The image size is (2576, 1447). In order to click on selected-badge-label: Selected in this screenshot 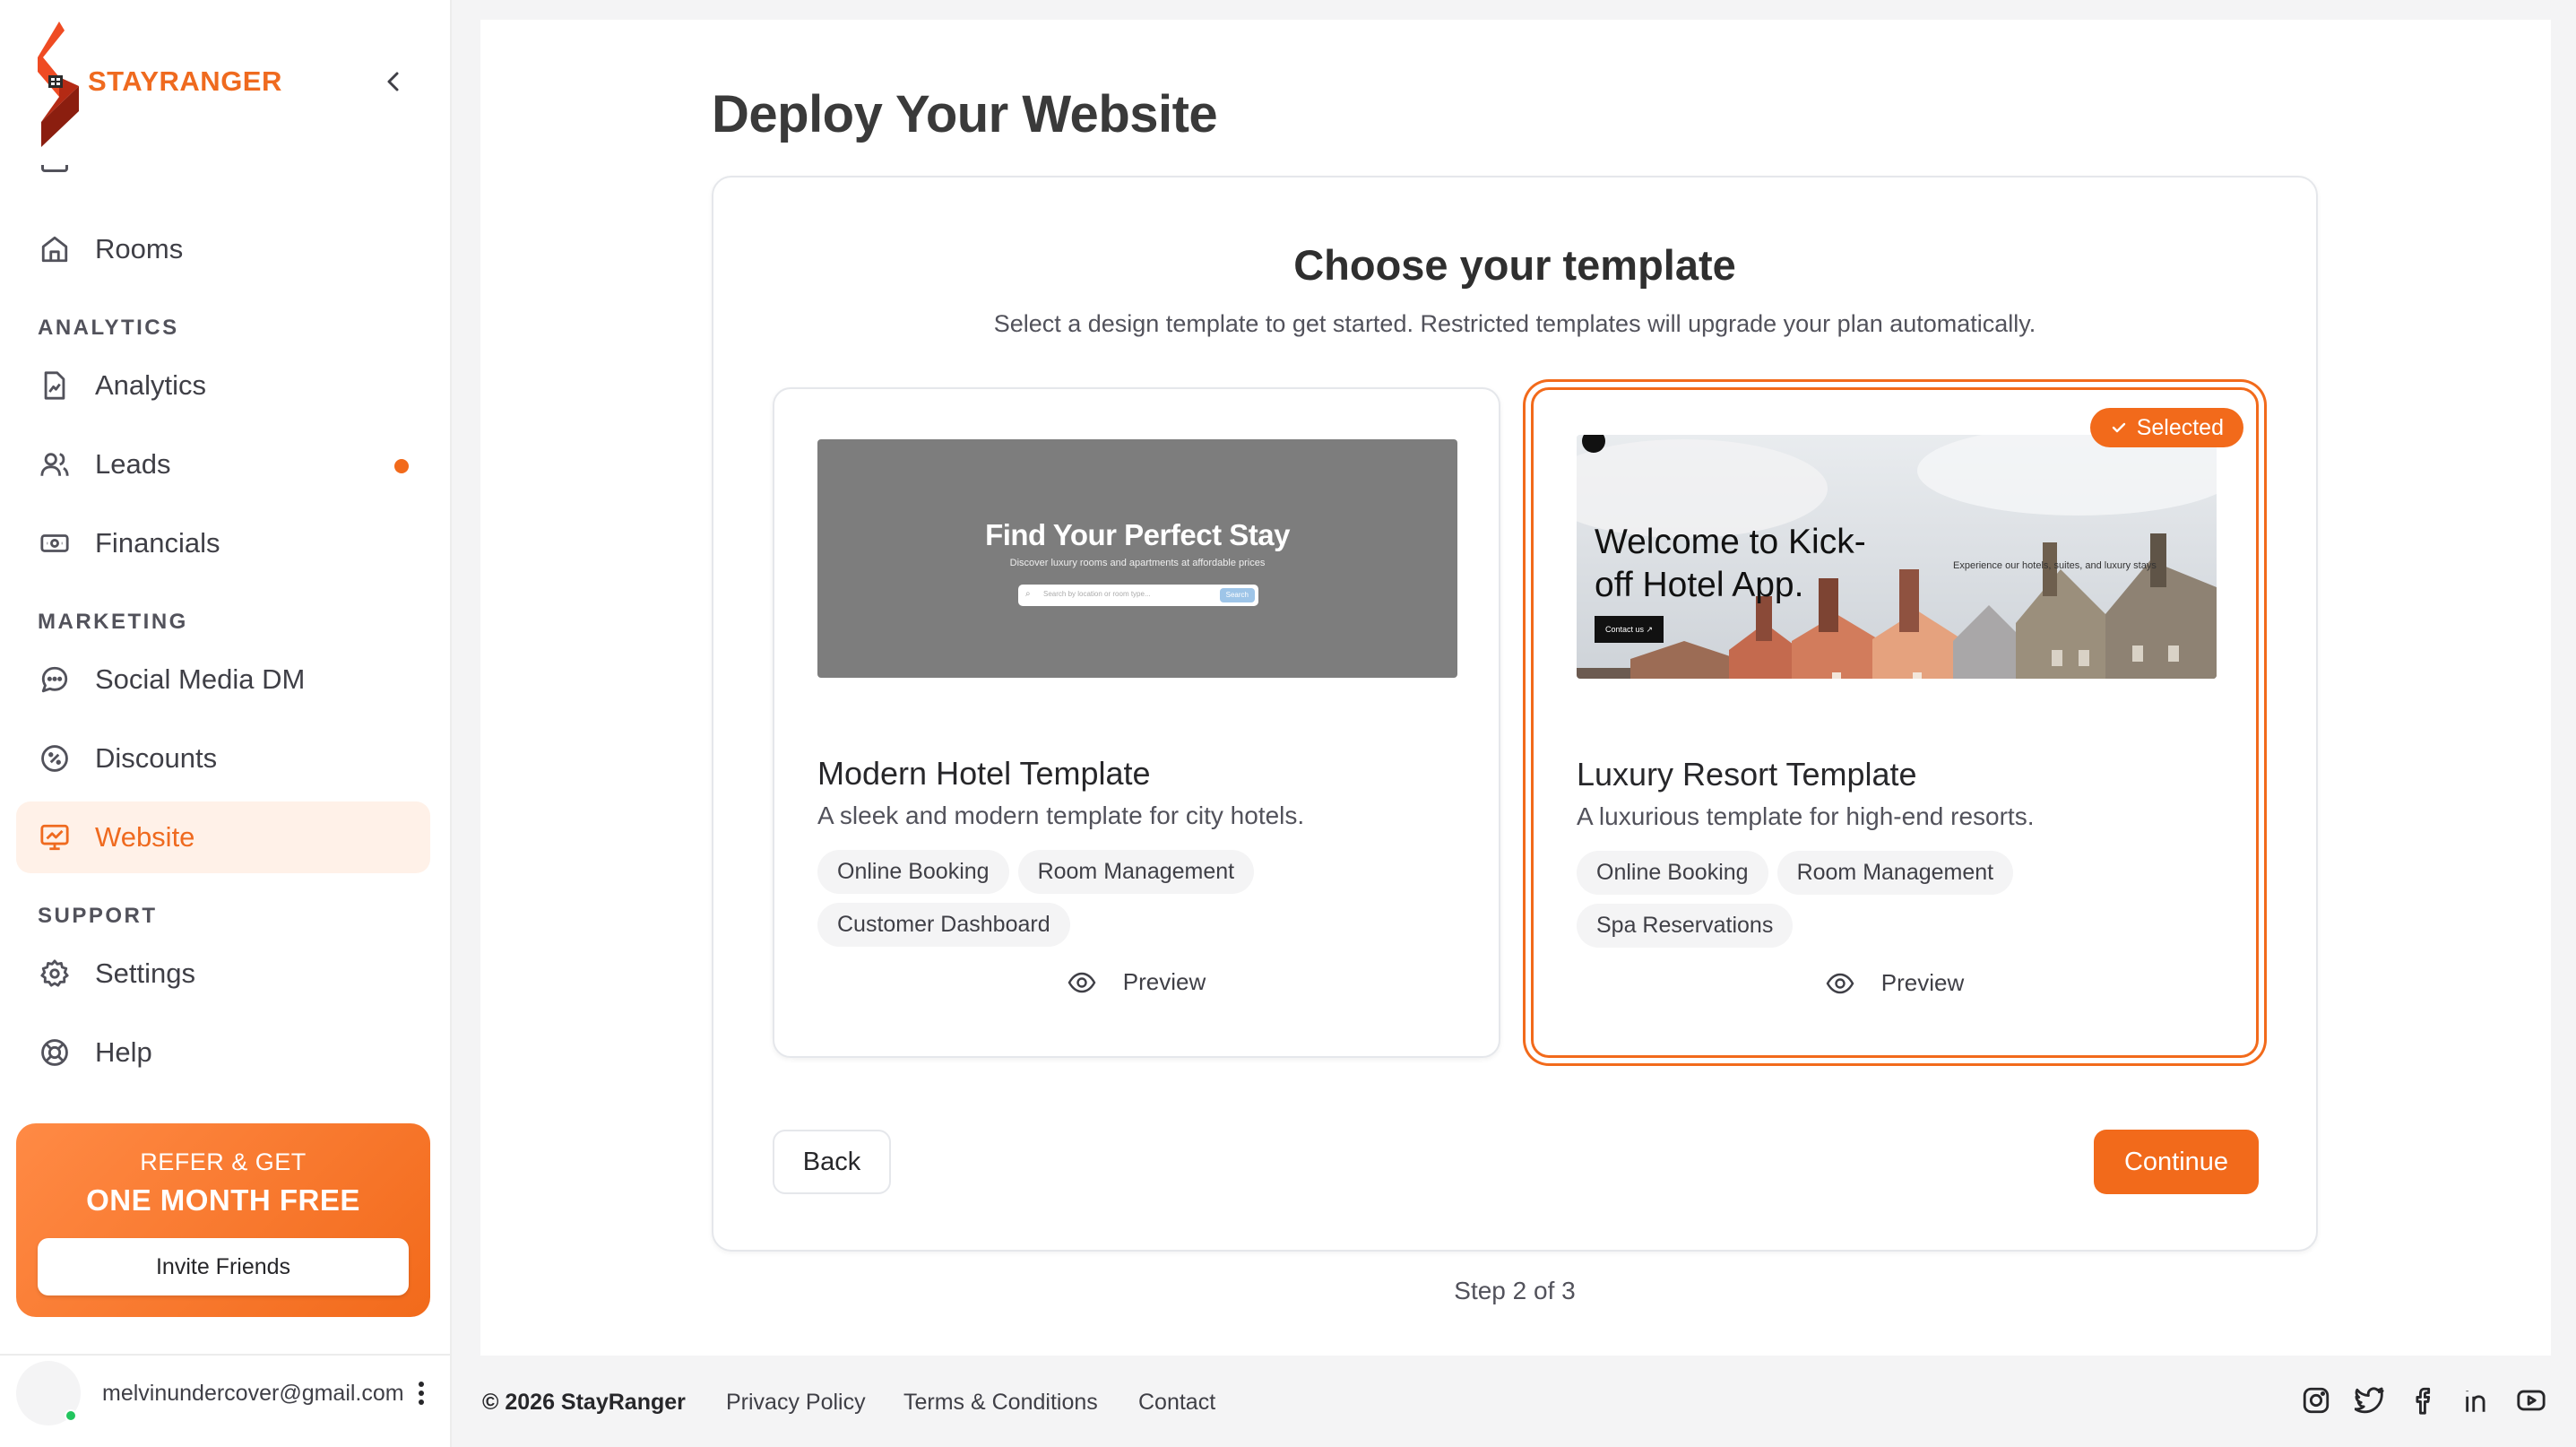, I will do `click(2180, 427)`.